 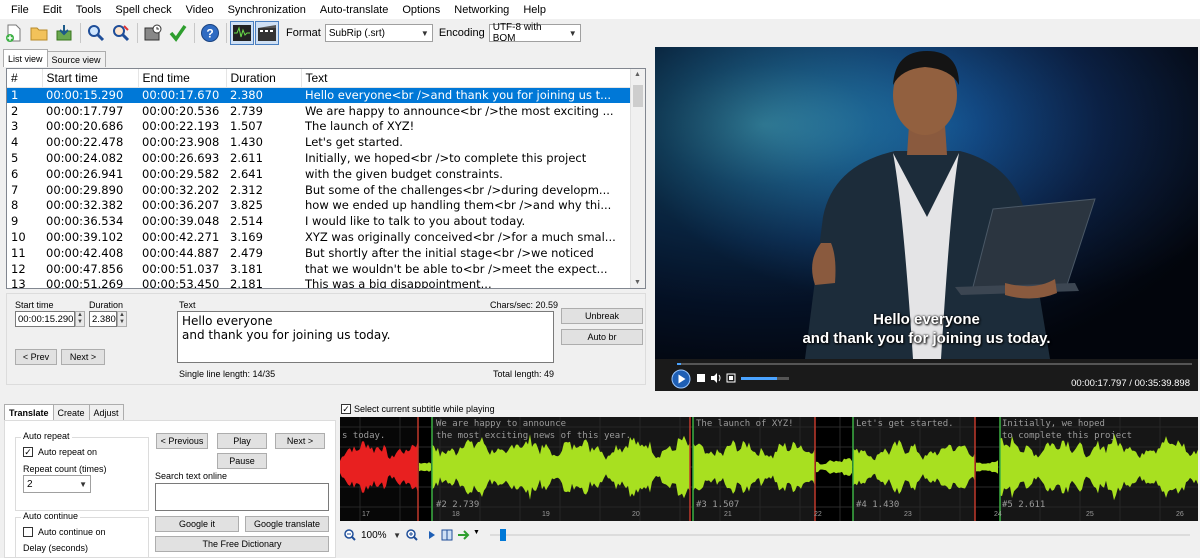 What do you see at coordinates (381, 535) in the screenshot?
I see `zoom-select: 100% ▼` at bounding box center [381, 535].